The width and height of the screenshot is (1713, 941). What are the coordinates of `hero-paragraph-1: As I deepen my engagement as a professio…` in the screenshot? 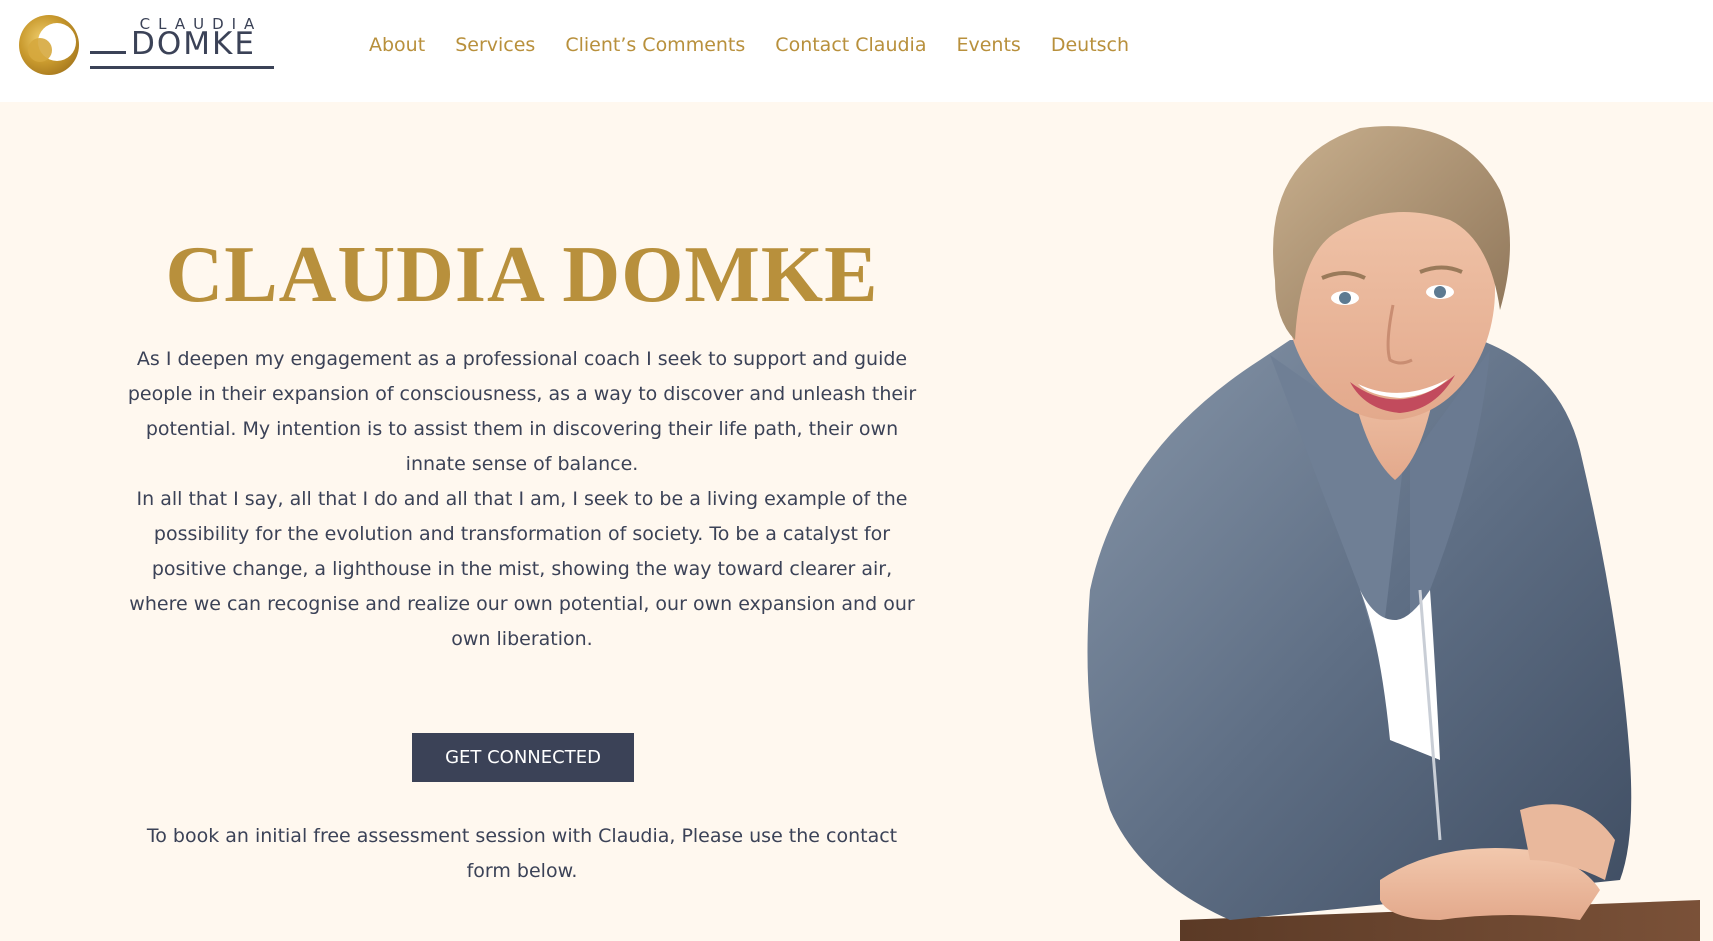 It's located at (522, 411).